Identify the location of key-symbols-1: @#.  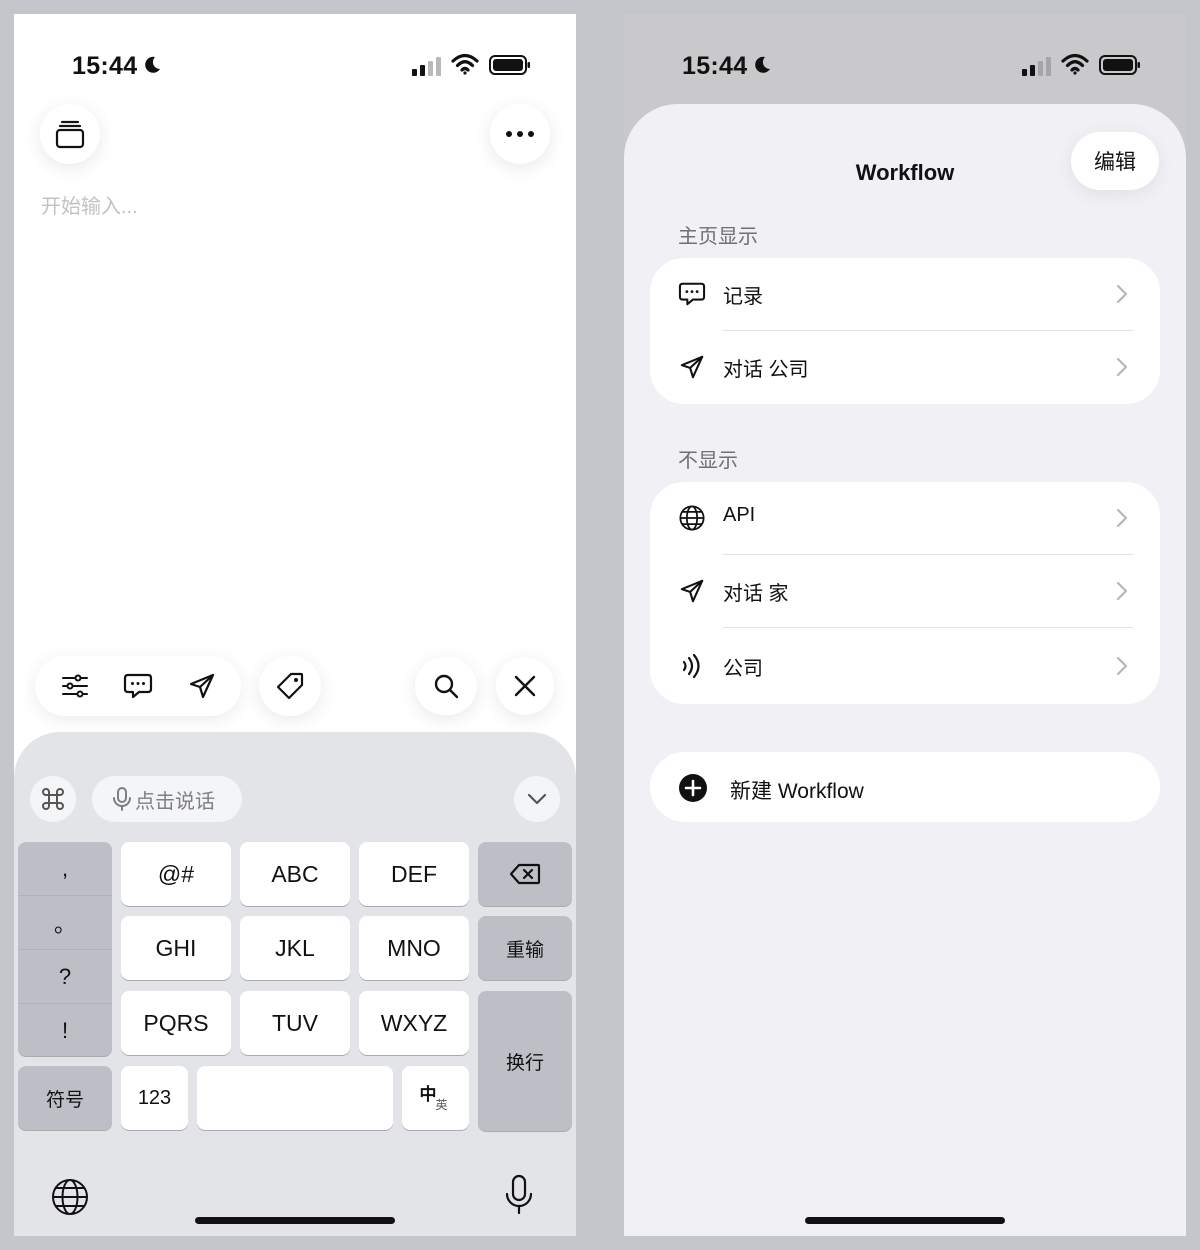
(176, 874).